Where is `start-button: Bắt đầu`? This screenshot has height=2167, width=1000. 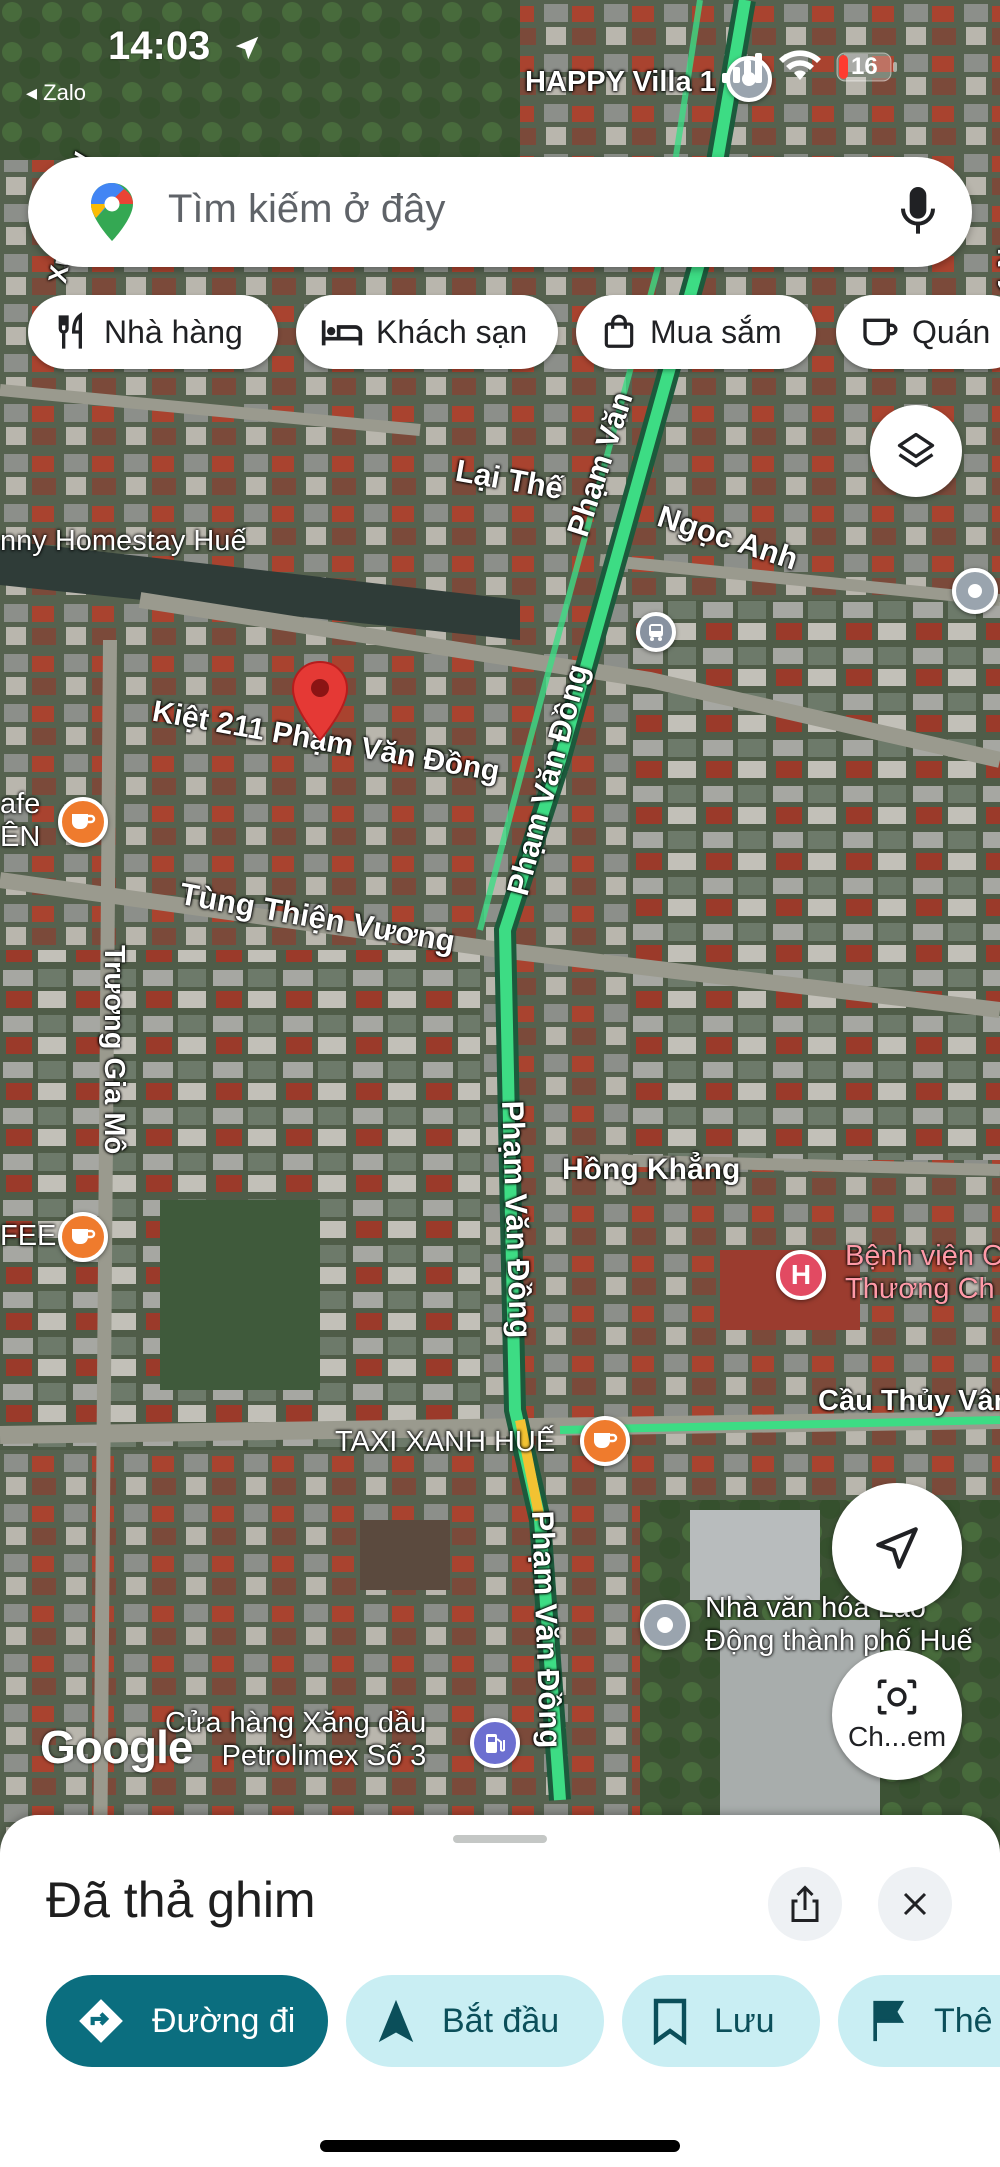 start-button: Bắt đầu is located at coordinates (475, 2021).